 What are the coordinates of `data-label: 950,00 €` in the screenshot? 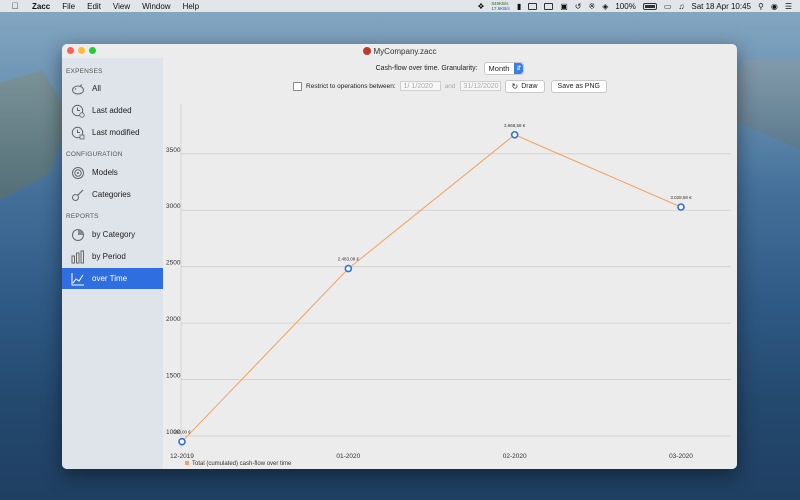 It's located at (182, 432).